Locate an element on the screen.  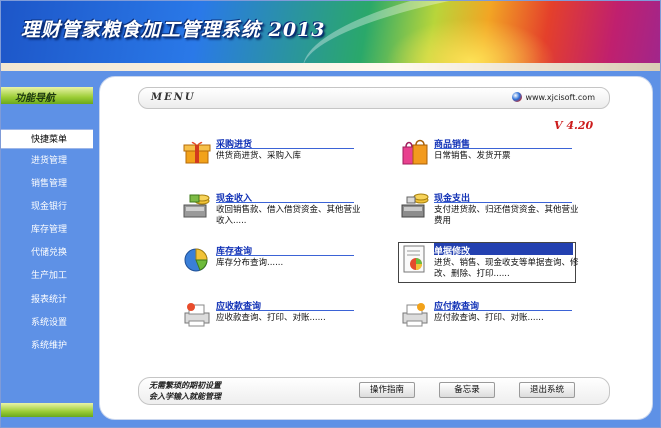
nav-item-cash-bank: 现金银行 is located at coordinates (47, 207).